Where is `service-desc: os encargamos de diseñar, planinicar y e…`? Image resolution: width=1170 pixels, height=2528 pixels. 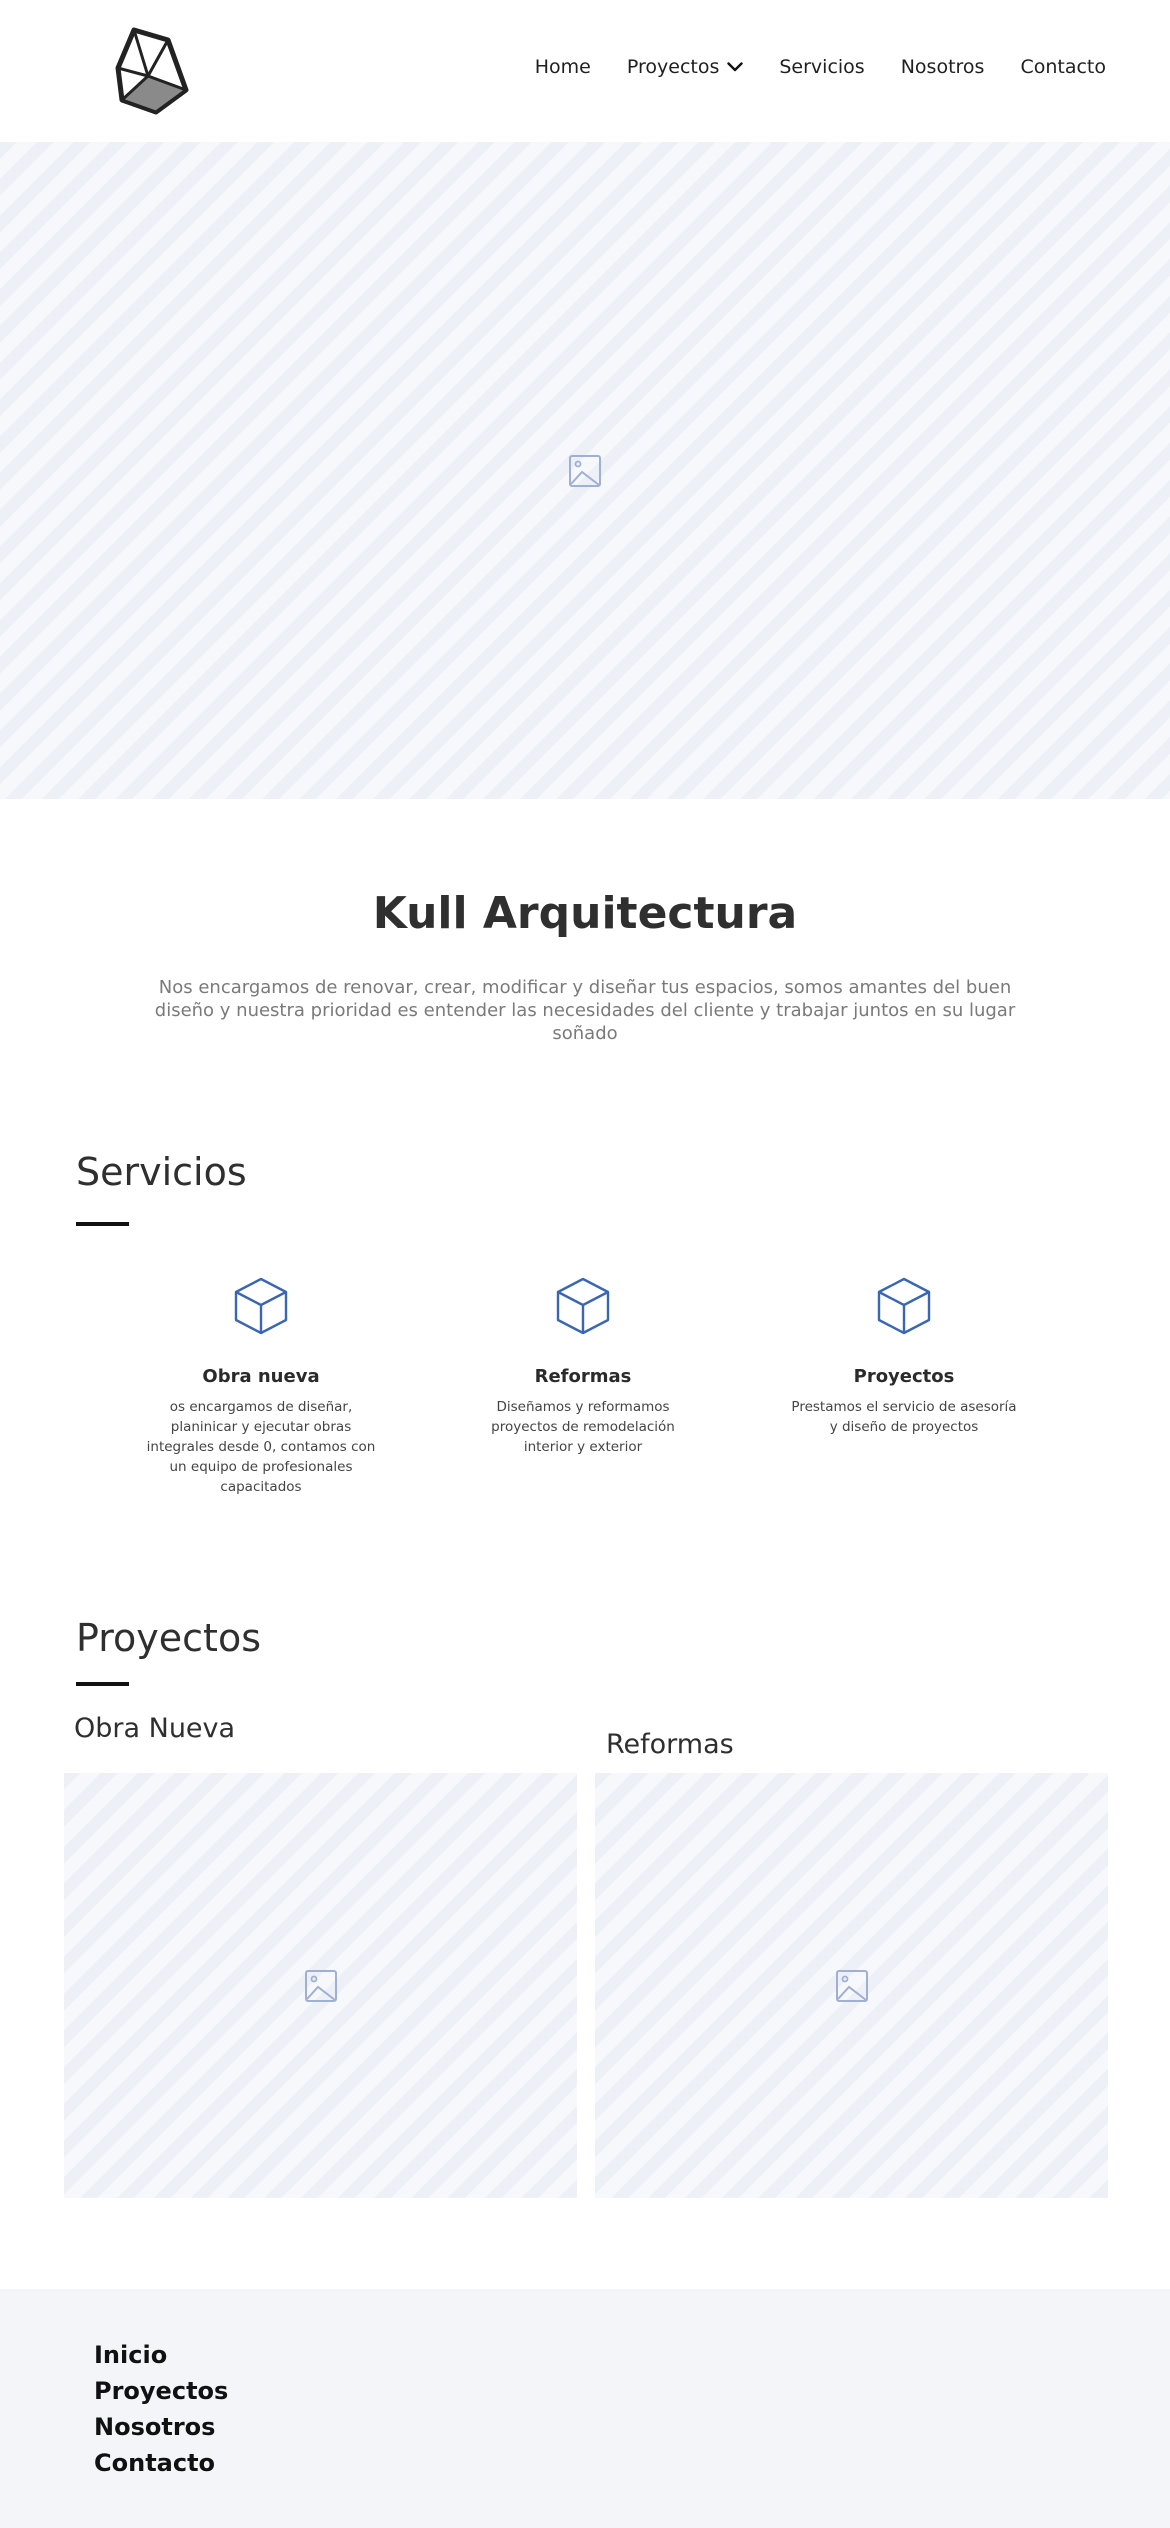 service-desc: os encargamos de diseñar, planinicar y e… is located at coordinates (261, 1447).